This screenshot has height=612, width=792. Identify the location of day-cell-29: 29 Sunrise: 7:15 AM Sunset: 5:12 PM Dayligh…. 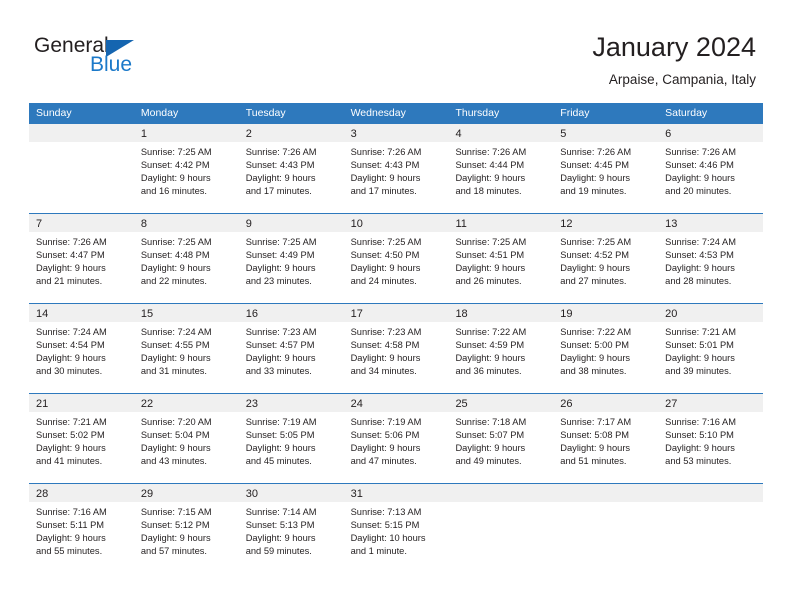
(186, 528).